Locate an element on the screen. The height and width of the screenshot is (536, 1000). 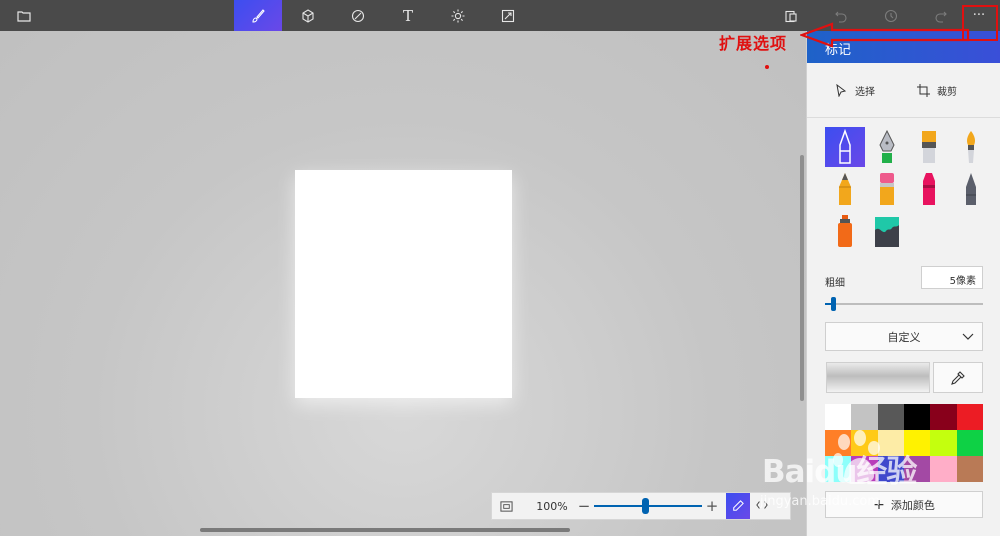
annotation-highlight-box is located at coordinates (980, 23).